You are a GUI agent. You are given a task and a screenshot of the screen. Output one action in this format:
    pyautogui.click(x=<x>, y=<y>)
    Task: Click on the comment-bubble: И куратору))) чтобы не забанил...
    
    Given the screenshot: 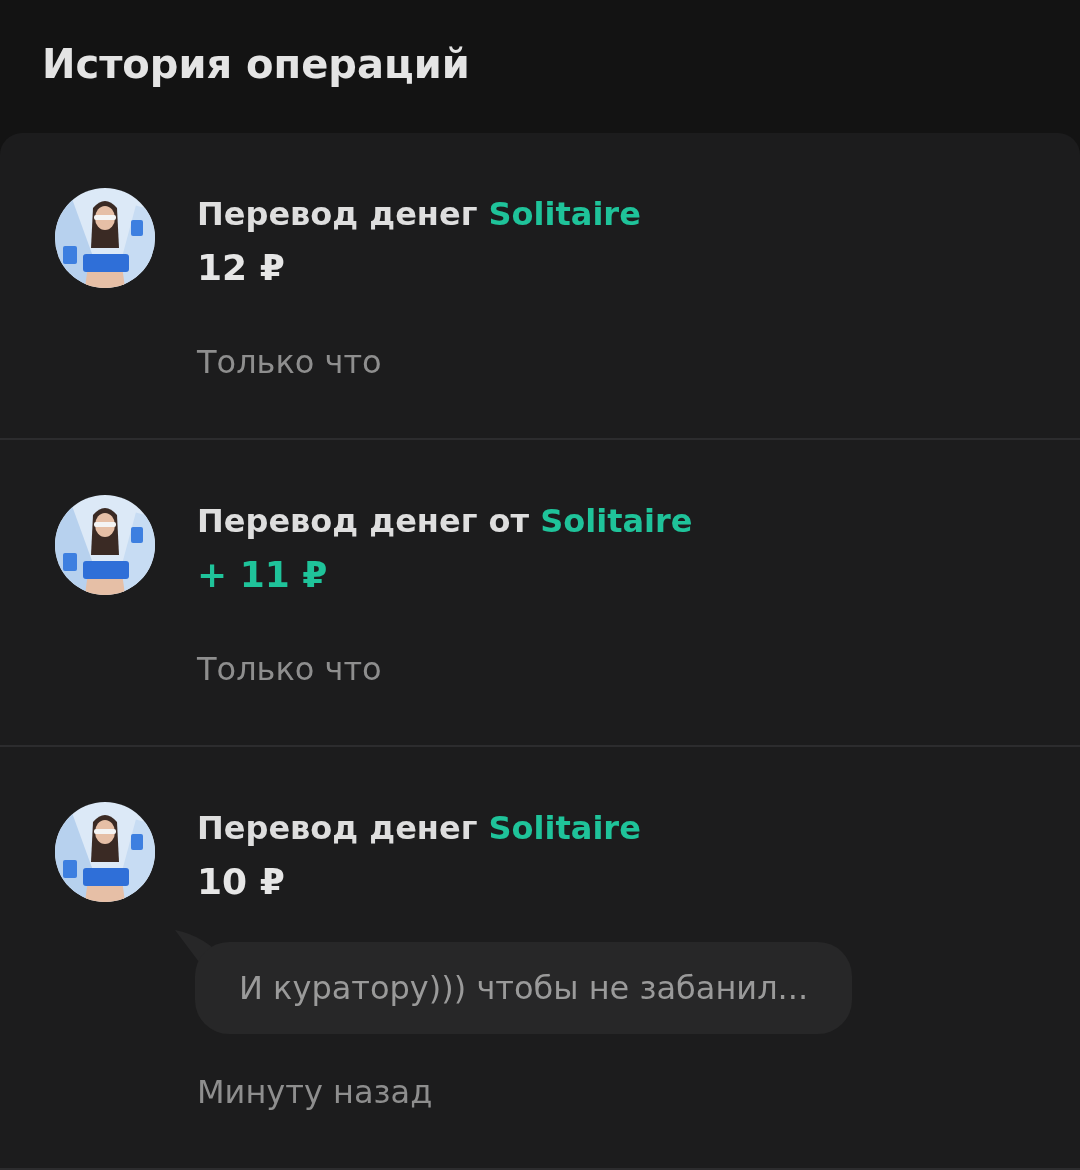 What is the action you would take?
    pyautogui.click(x=524, y=988)
    